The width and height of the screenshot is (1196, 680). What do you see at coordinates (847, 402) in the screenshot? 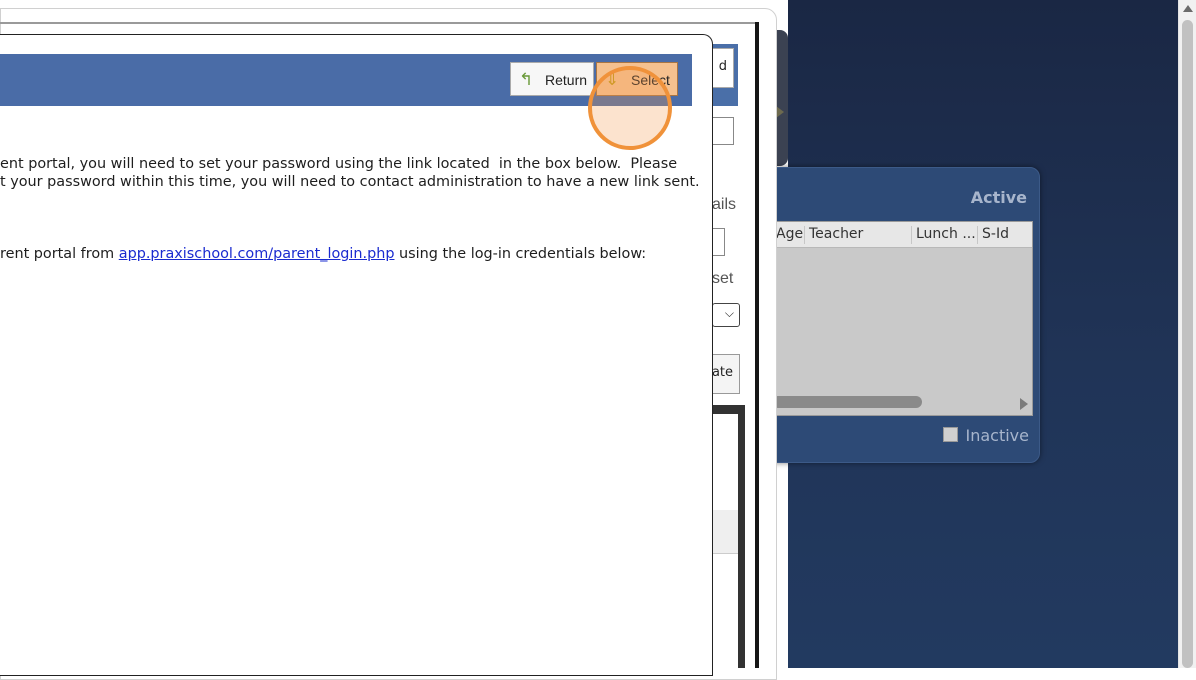
I see `grid-horizontal-scroll-thumb` at bounding box center [847, 402].